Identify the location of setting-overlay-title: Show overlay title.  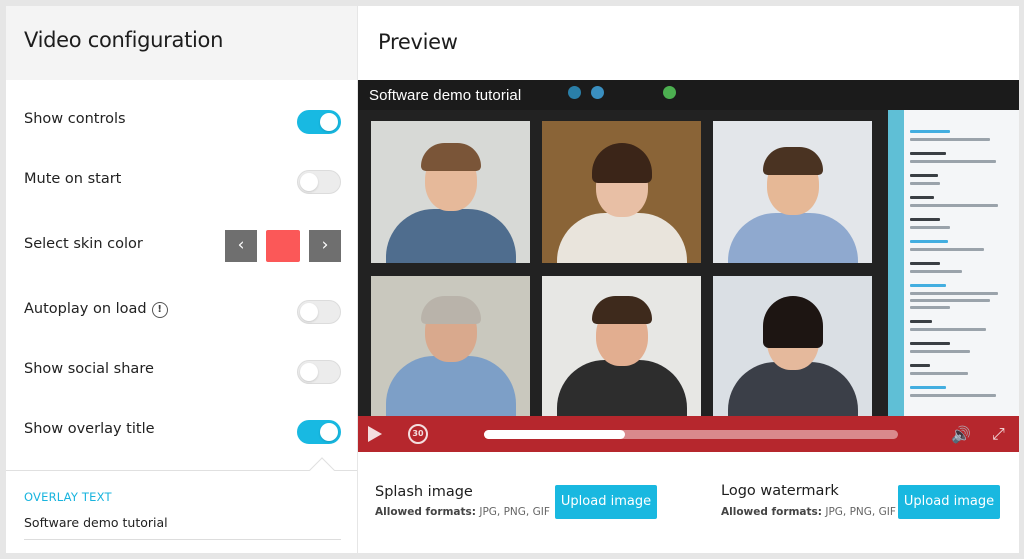
(181, 432).